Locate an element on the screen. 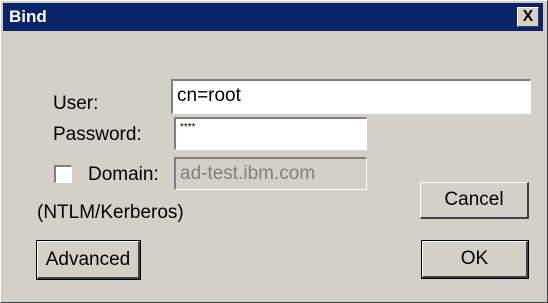 The width and height of the screenshot is (548, 303). cancel-button: Cancel is located at coordinates (474, 200).